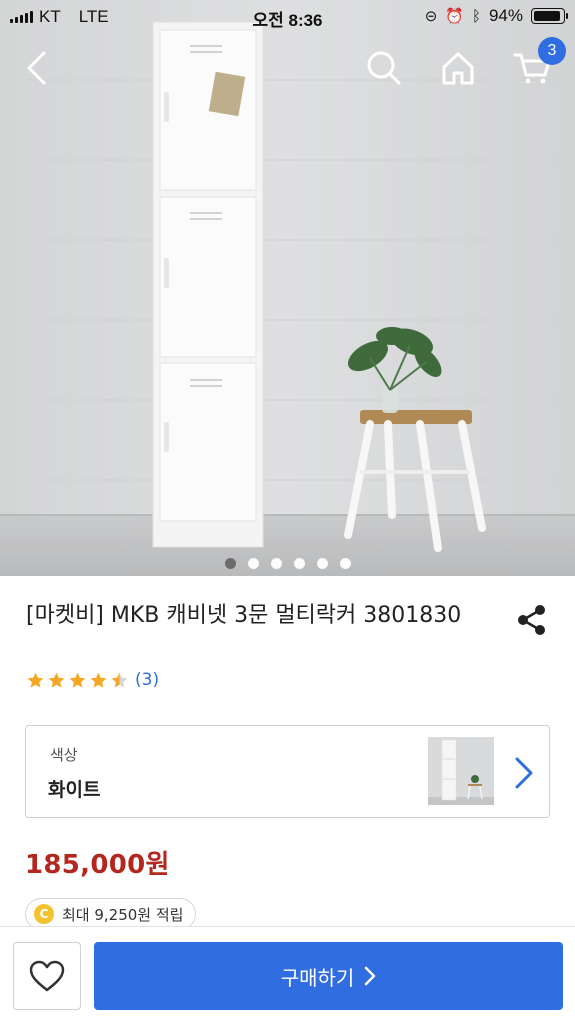  I want to click on star-rating, so click(77, 680).